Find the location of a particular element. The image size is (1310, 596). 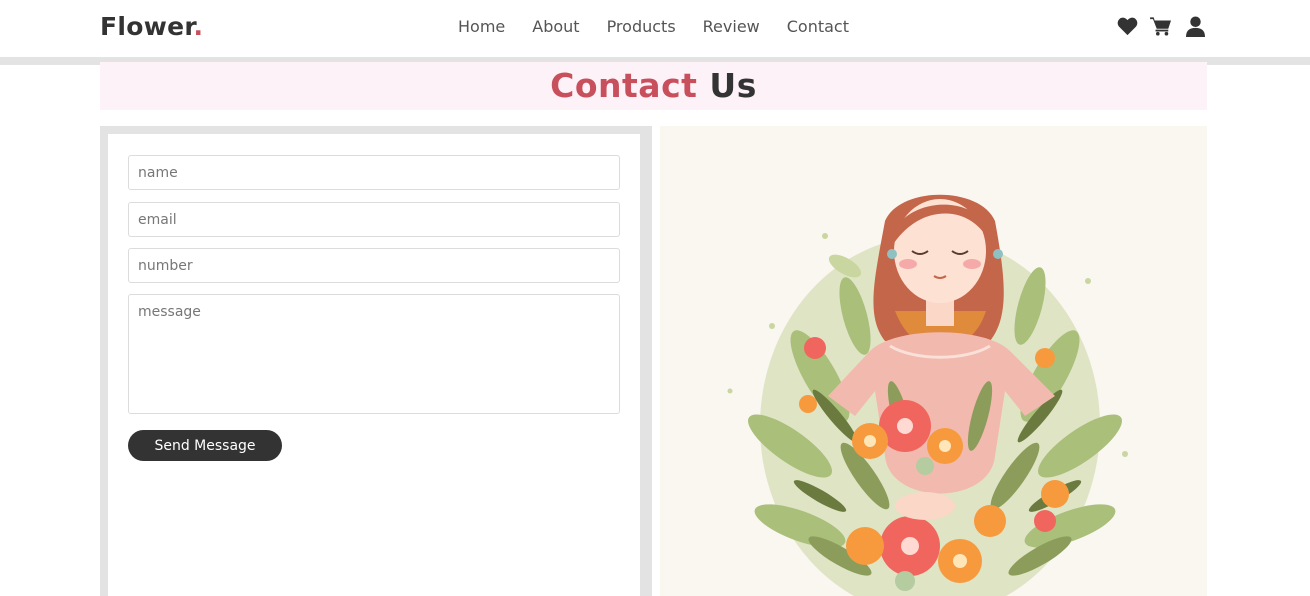

email-input is located at coordinates (374, 219).